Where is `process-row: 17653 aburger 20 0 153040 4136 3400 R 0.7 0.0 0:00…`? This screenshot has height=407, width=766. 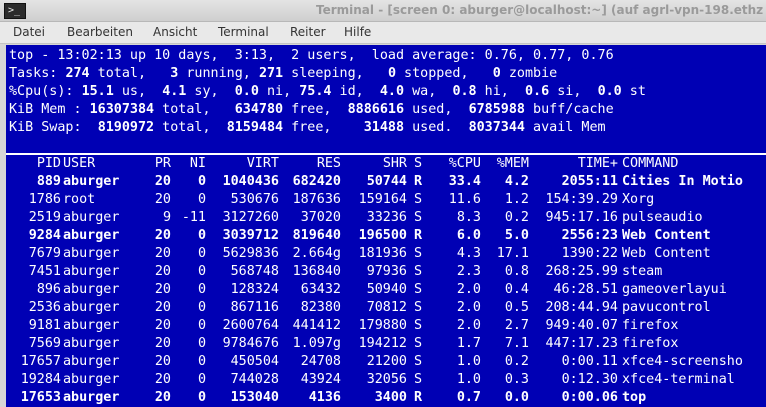
process-row: 17653 aburger 20 0 153040 4136 3400 R 0.7 0.0 0:00… is located at coordinates (386, 398).